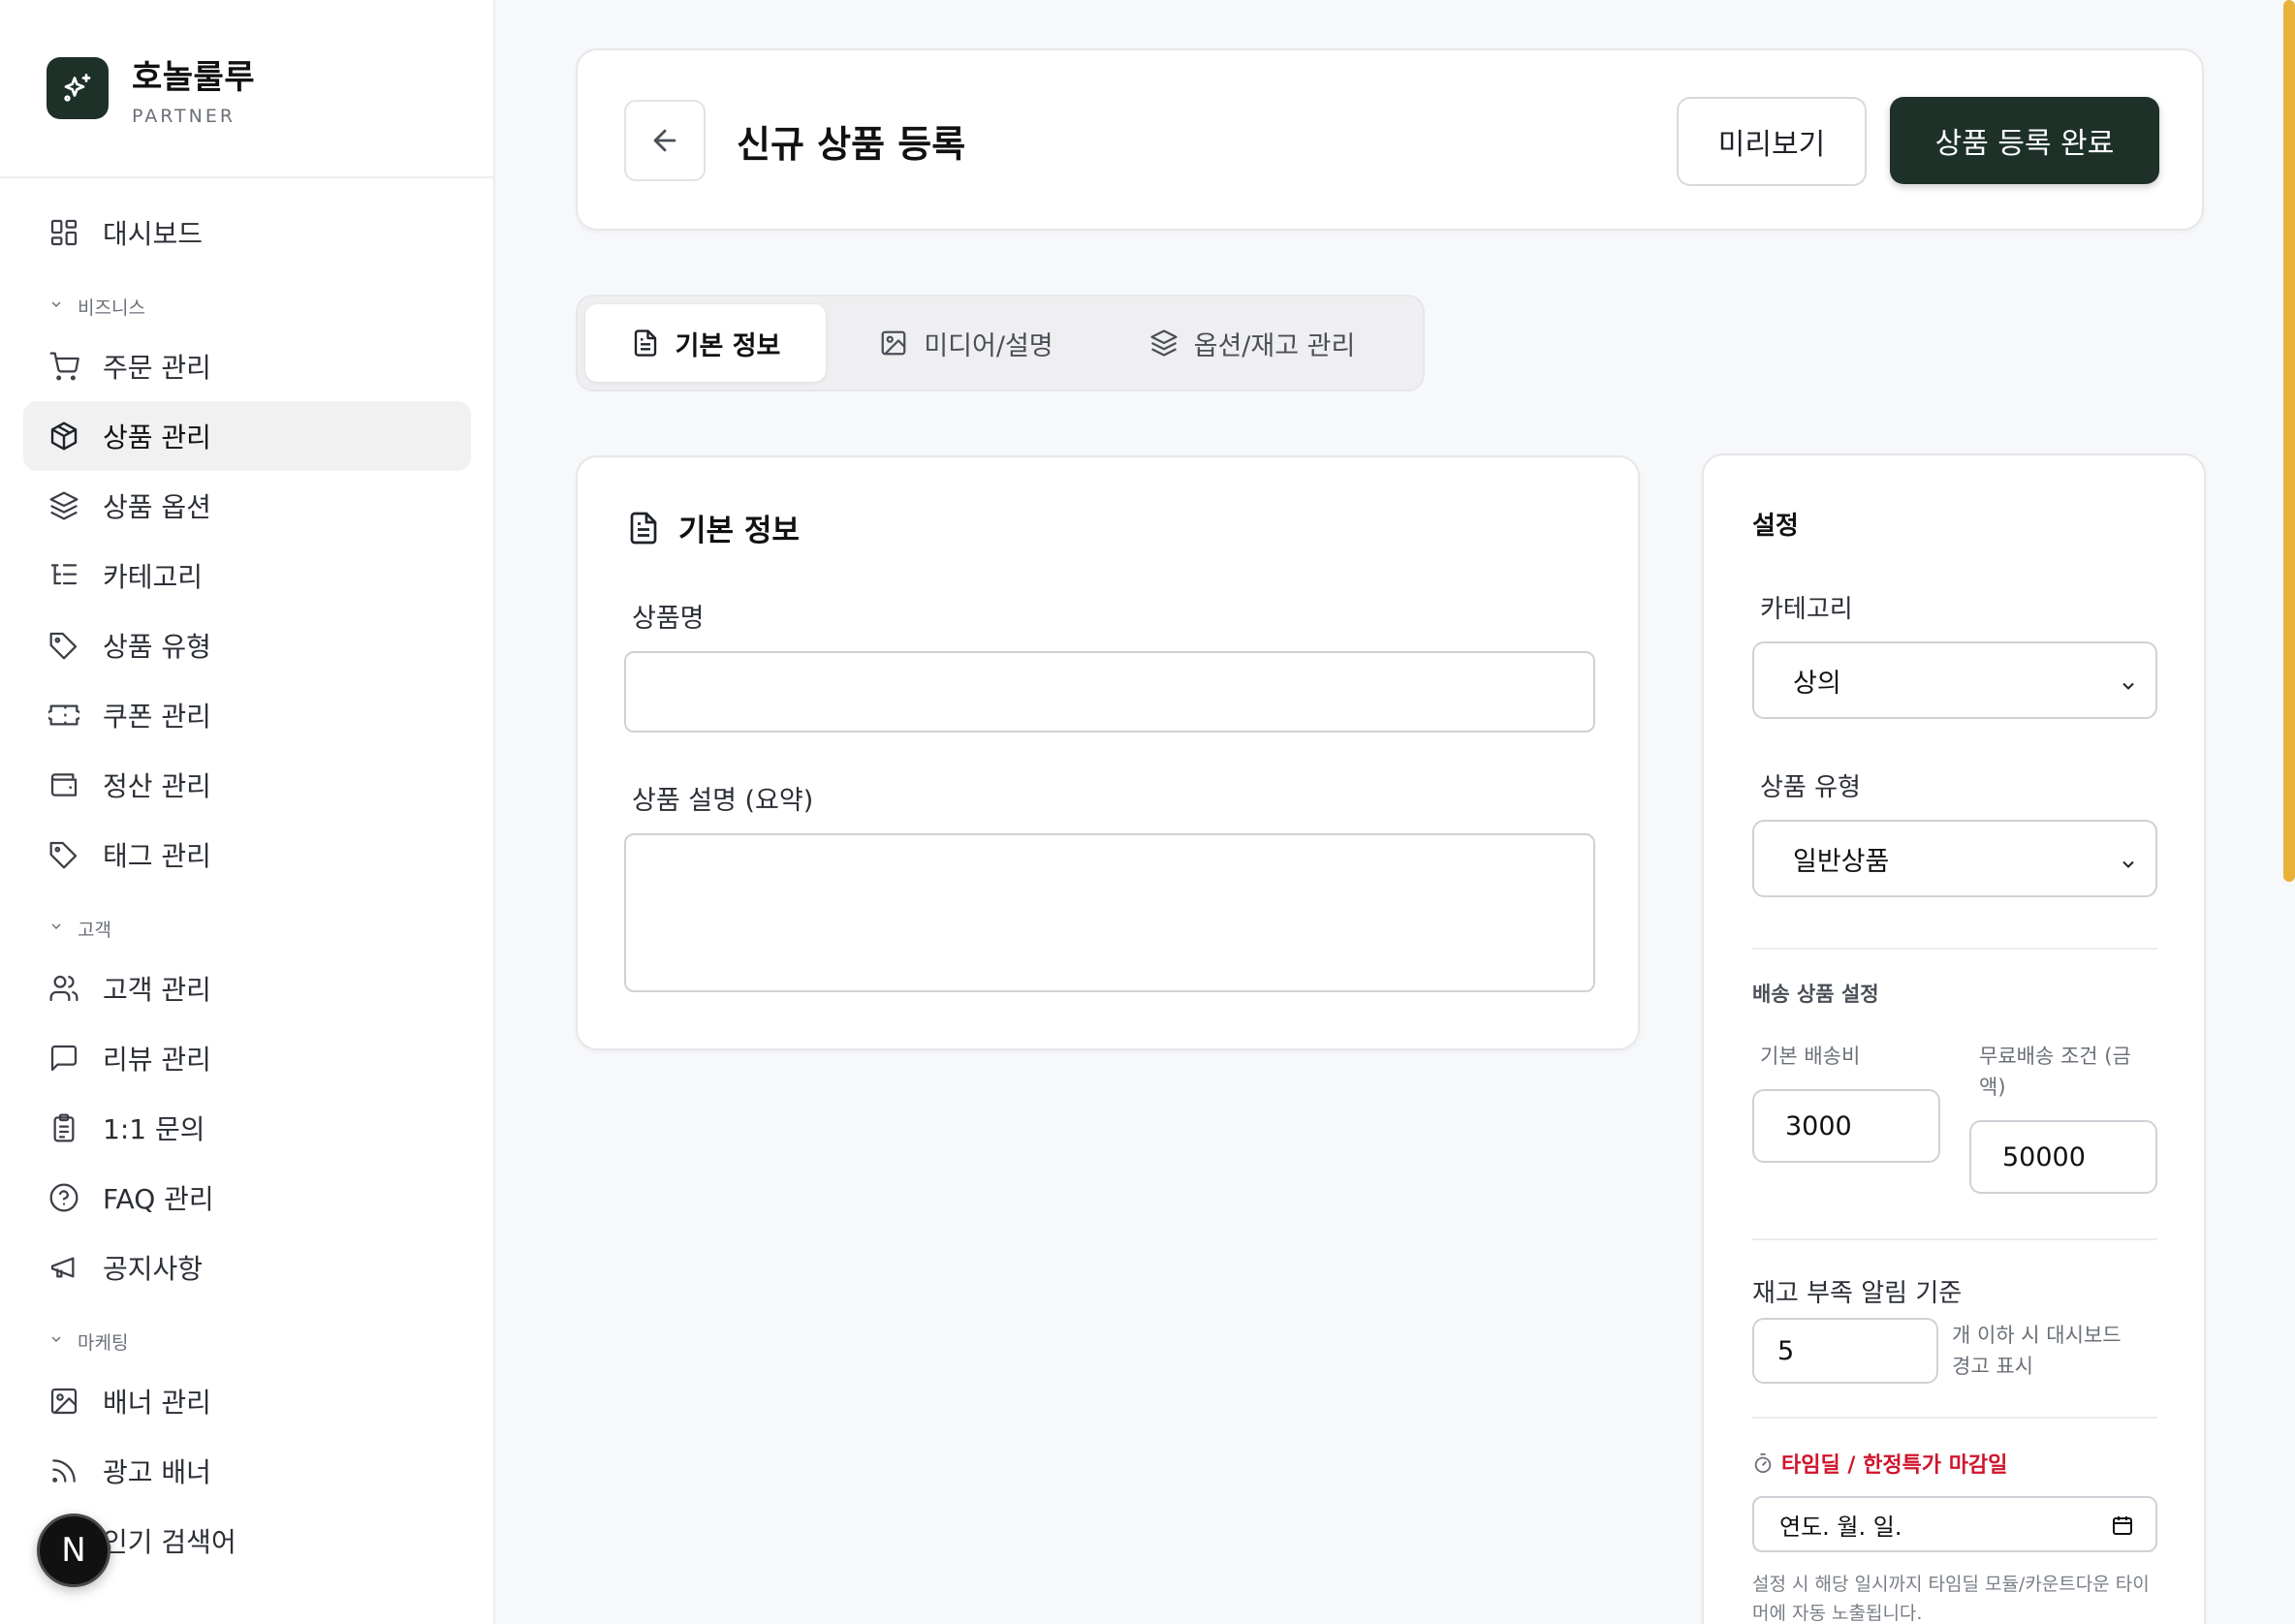 The width and height of the screenshot is (2295, 1624). I want to click on free-shipping-label: 무료배송 조건 (금 액), so click(2055, 1072).